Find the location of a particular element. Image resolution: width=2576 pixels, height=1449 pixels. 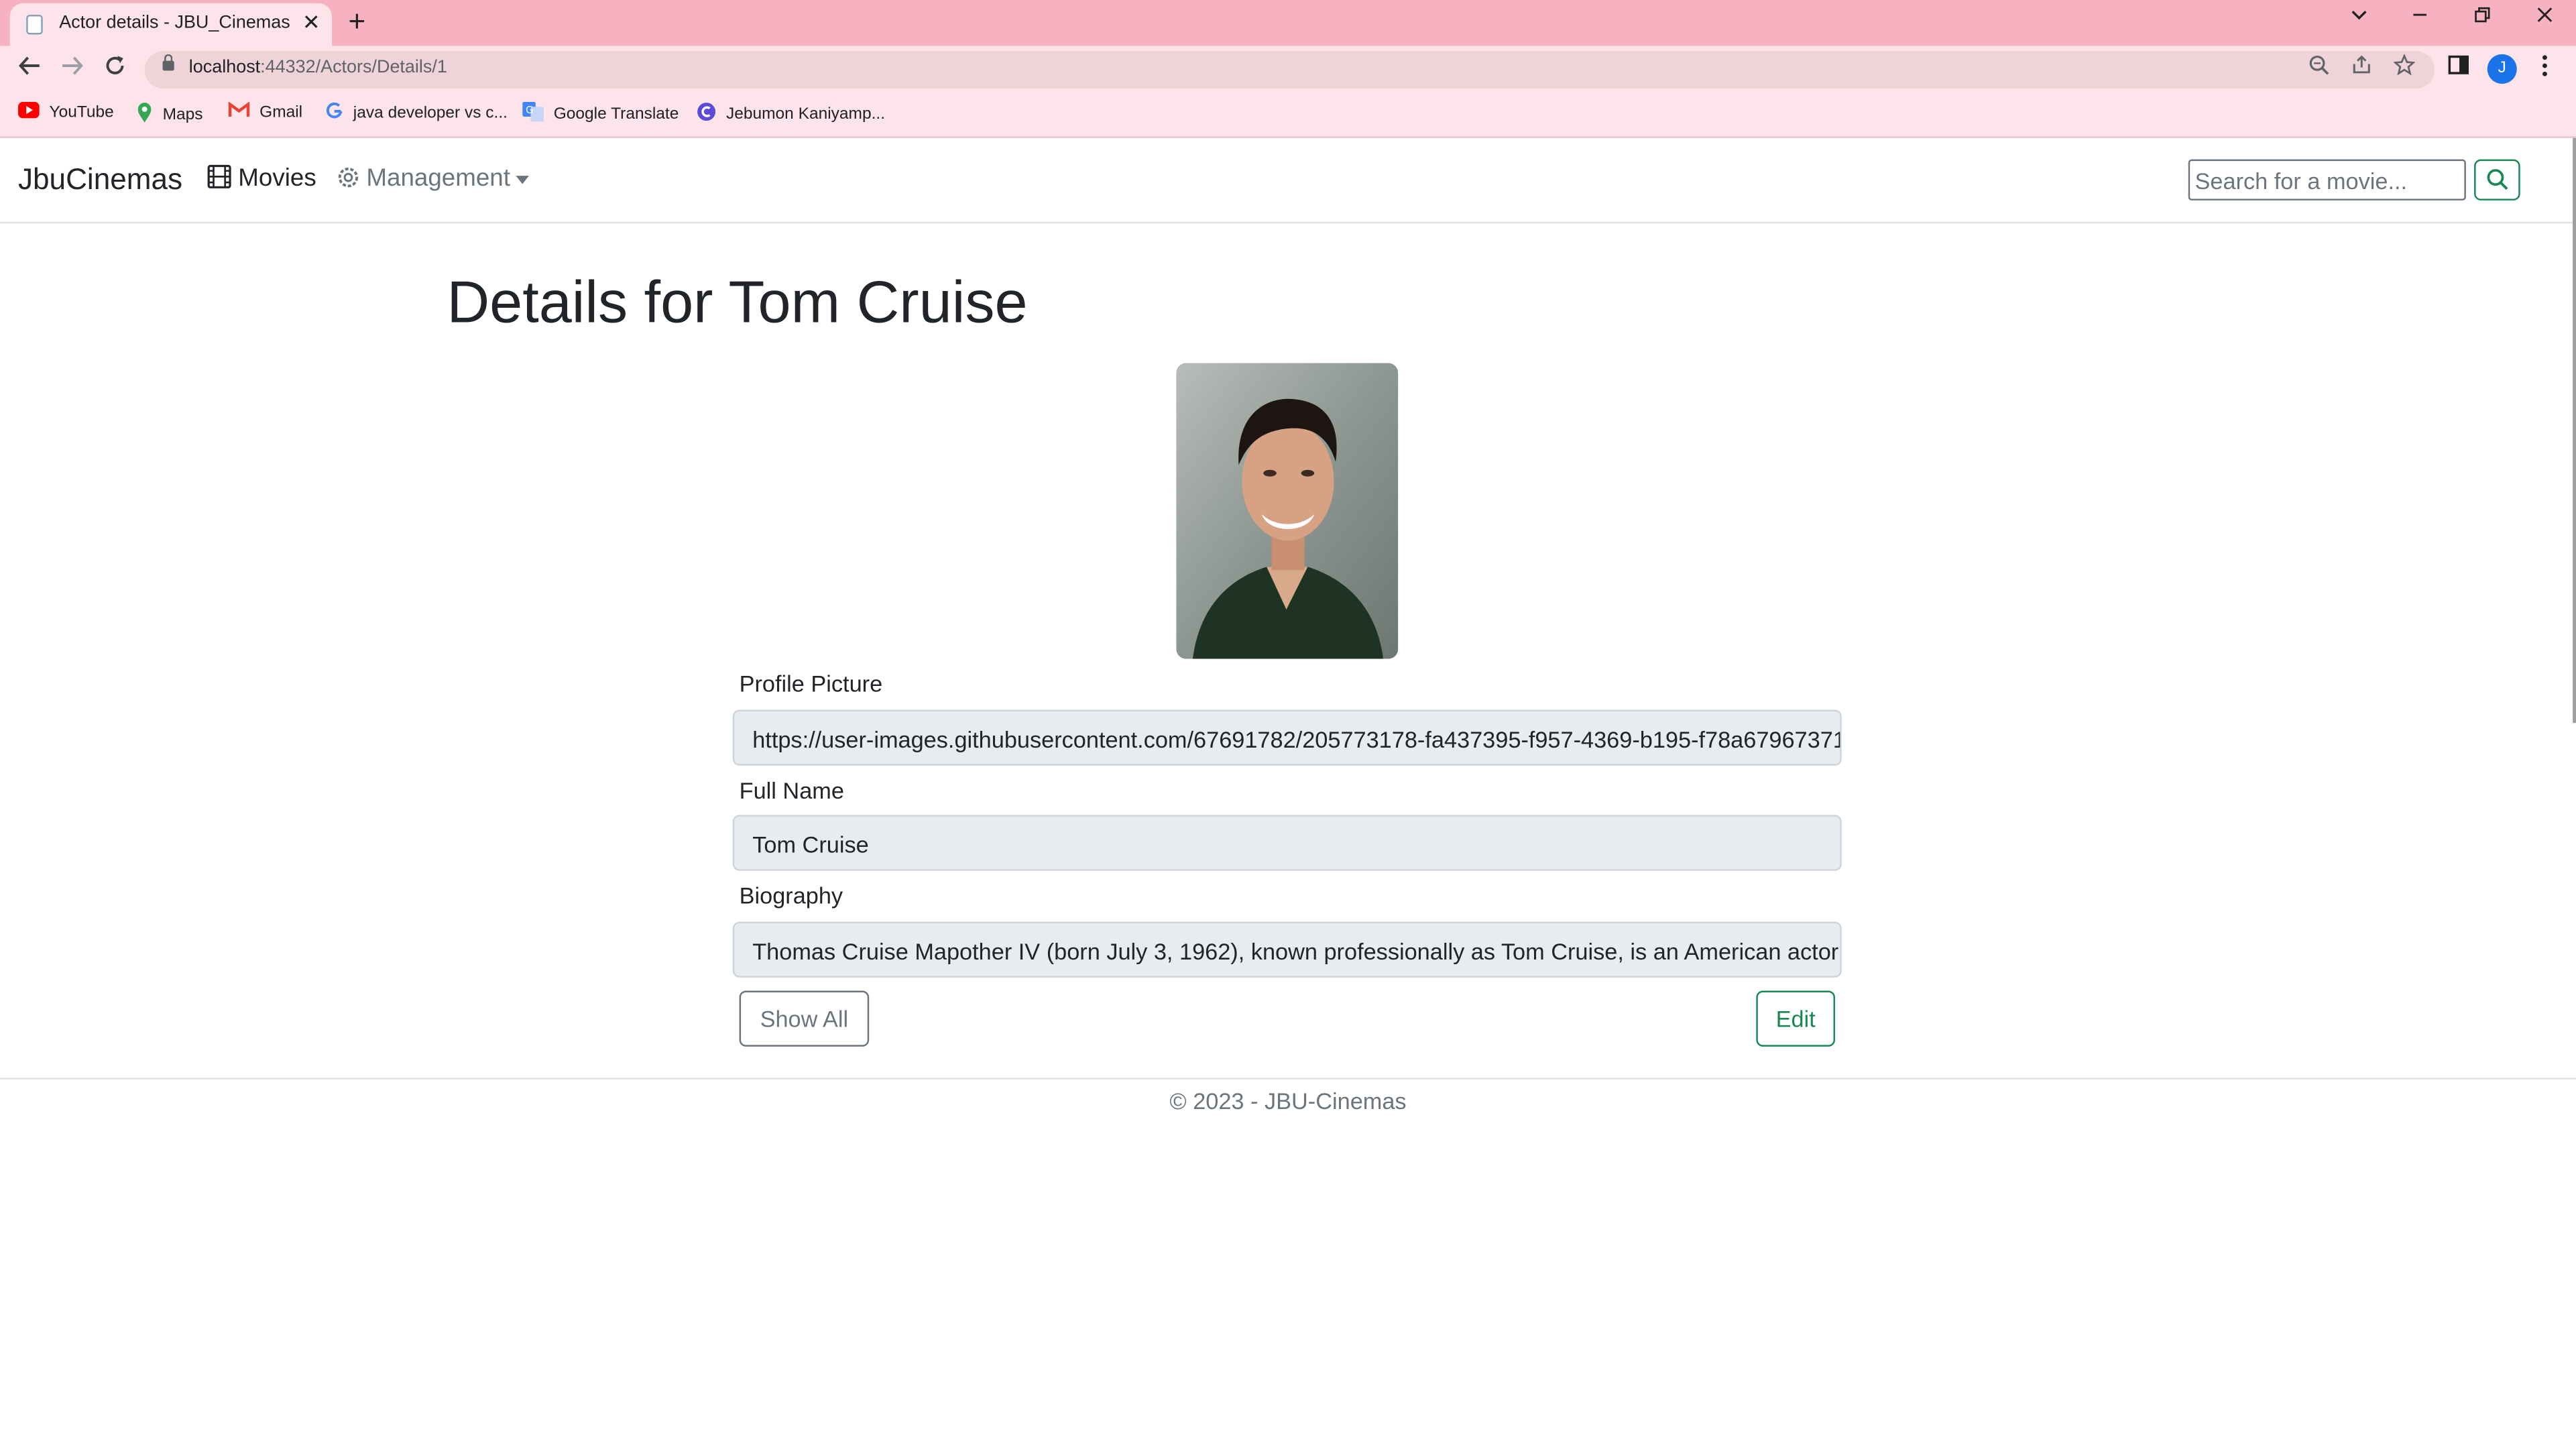

bookmark-gmail: Gmail is located at coordinates (265, 112).